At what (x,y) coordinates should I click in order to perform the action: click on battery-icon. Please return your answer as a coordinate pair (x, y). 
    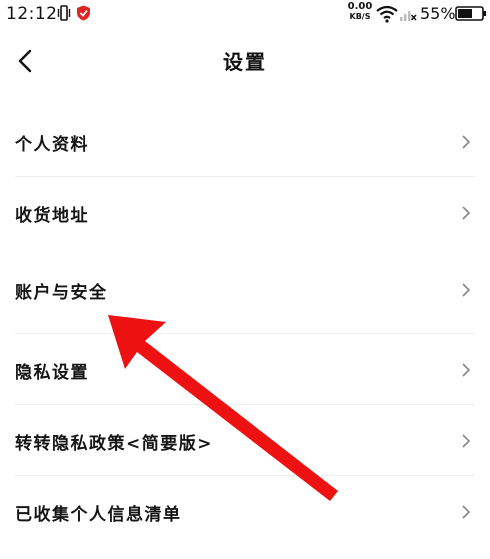
    Looking at the image, I should click on (470, 13).